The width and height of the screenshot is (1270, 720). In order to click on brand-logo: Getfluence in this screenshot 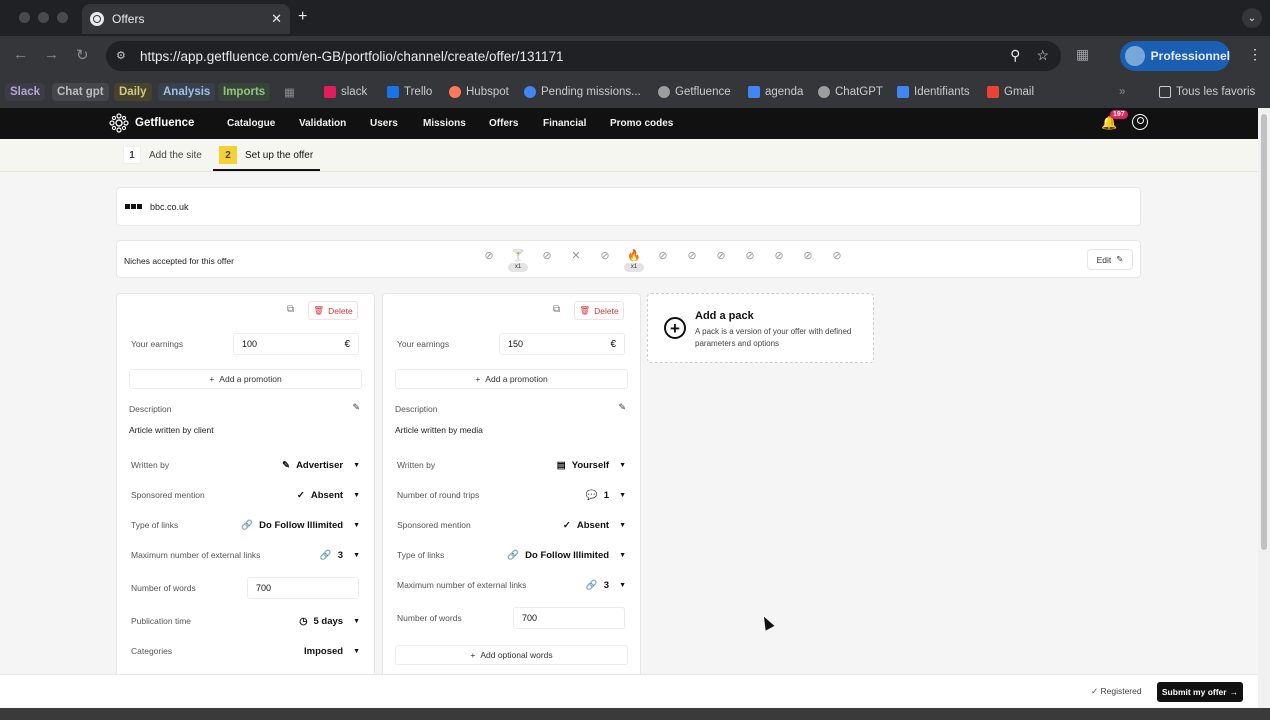, I will do `click(151, 123)`.